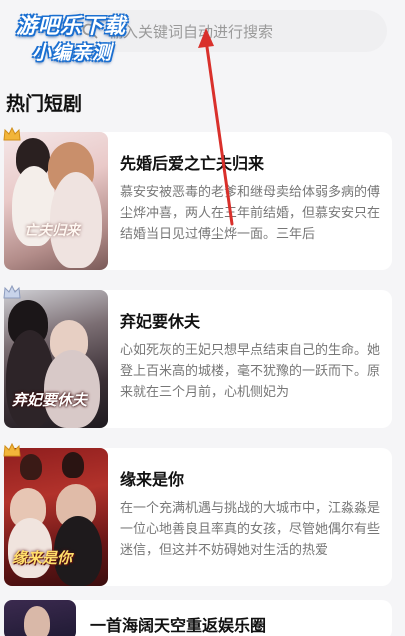 This screenshot has height=636, width=405. I want to click on drama-title: 先婚后爱之亡夫归来, so click(192, 162).